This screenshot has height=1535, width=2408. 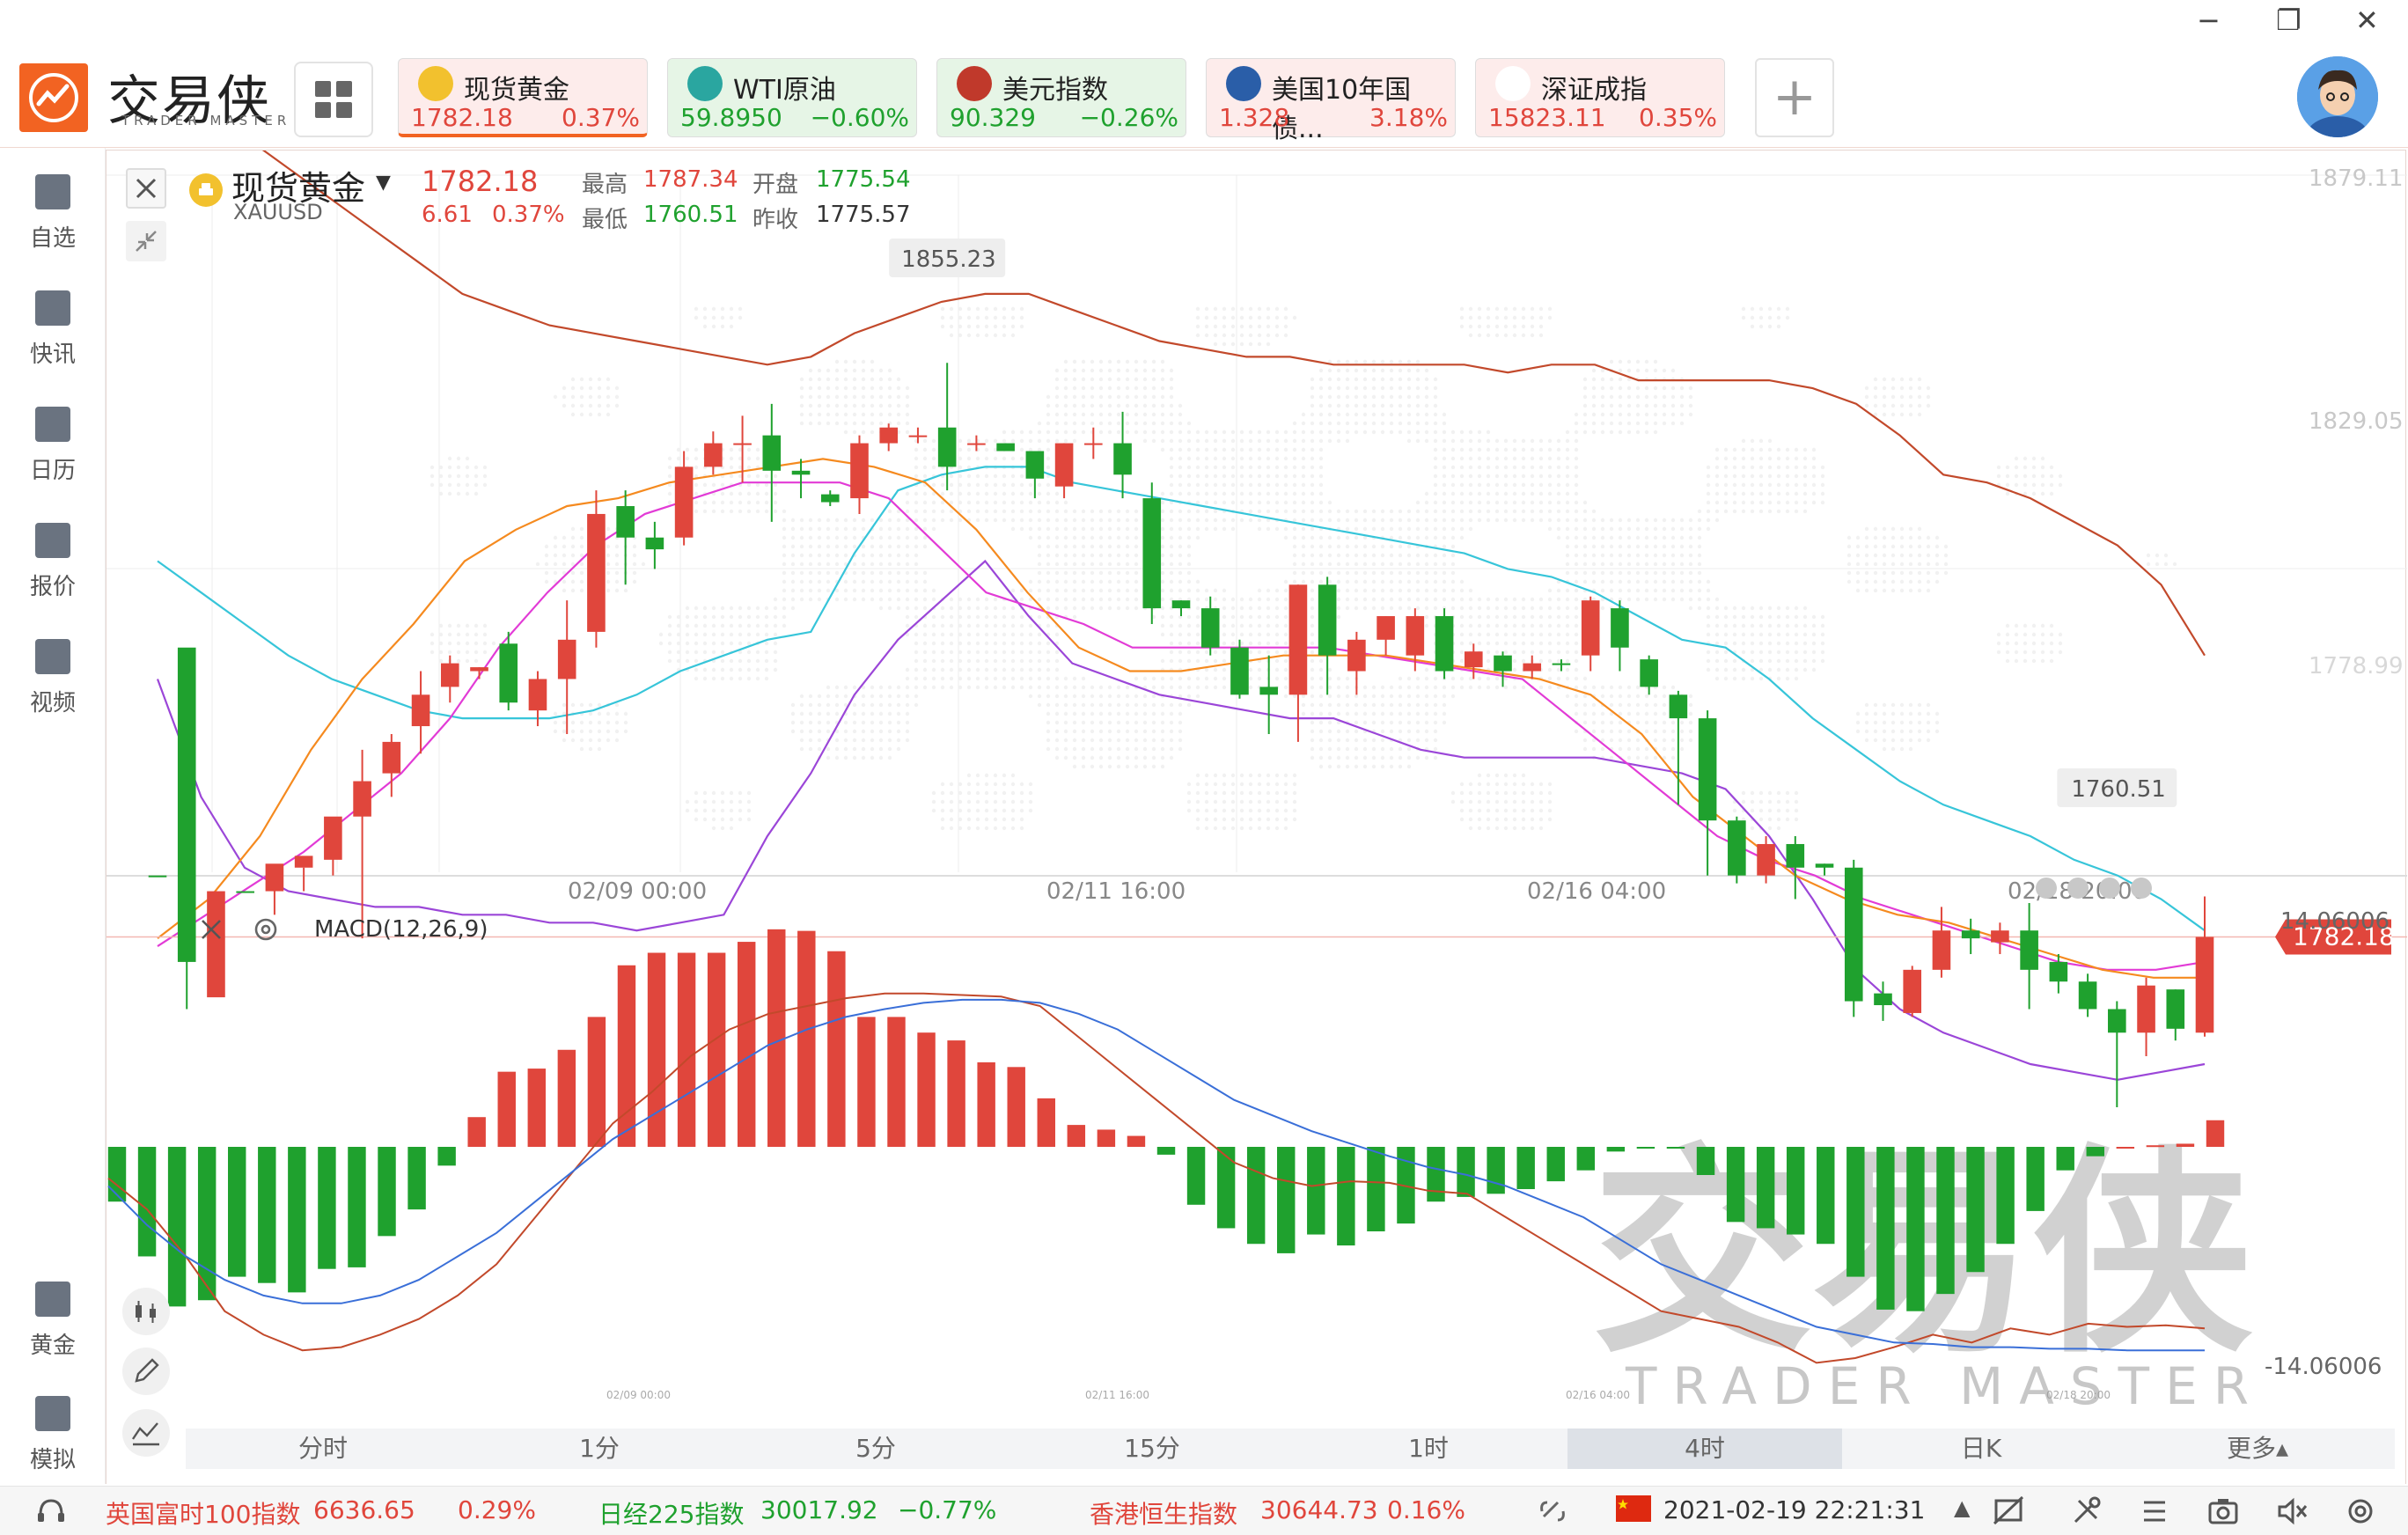 I want to click on axis-label-behind: 1778.99, so click(x=2356, y=666).